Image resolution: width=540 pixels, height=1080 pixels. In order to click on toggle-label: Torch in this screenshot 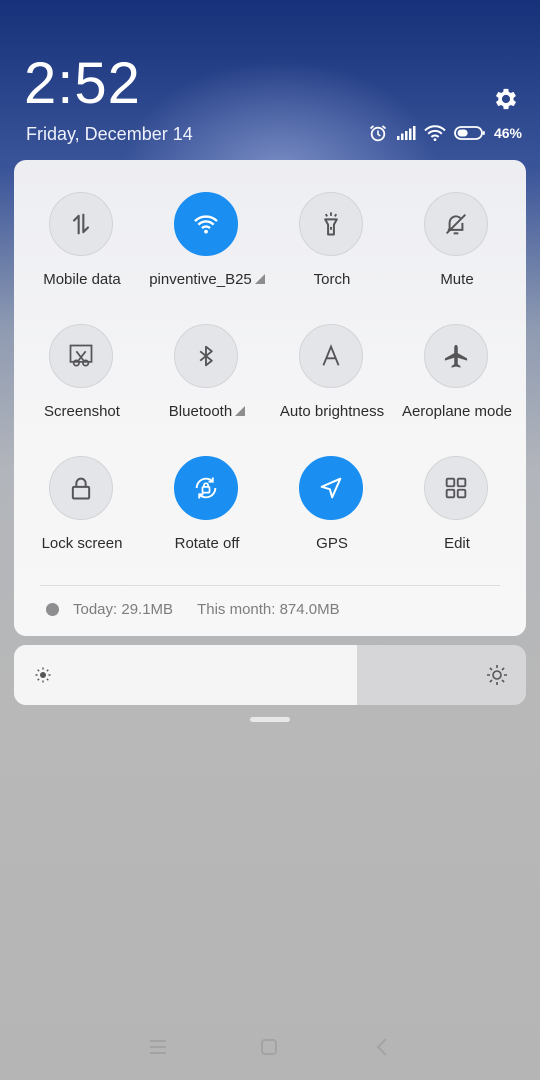, I will do `click(332, 280)`.